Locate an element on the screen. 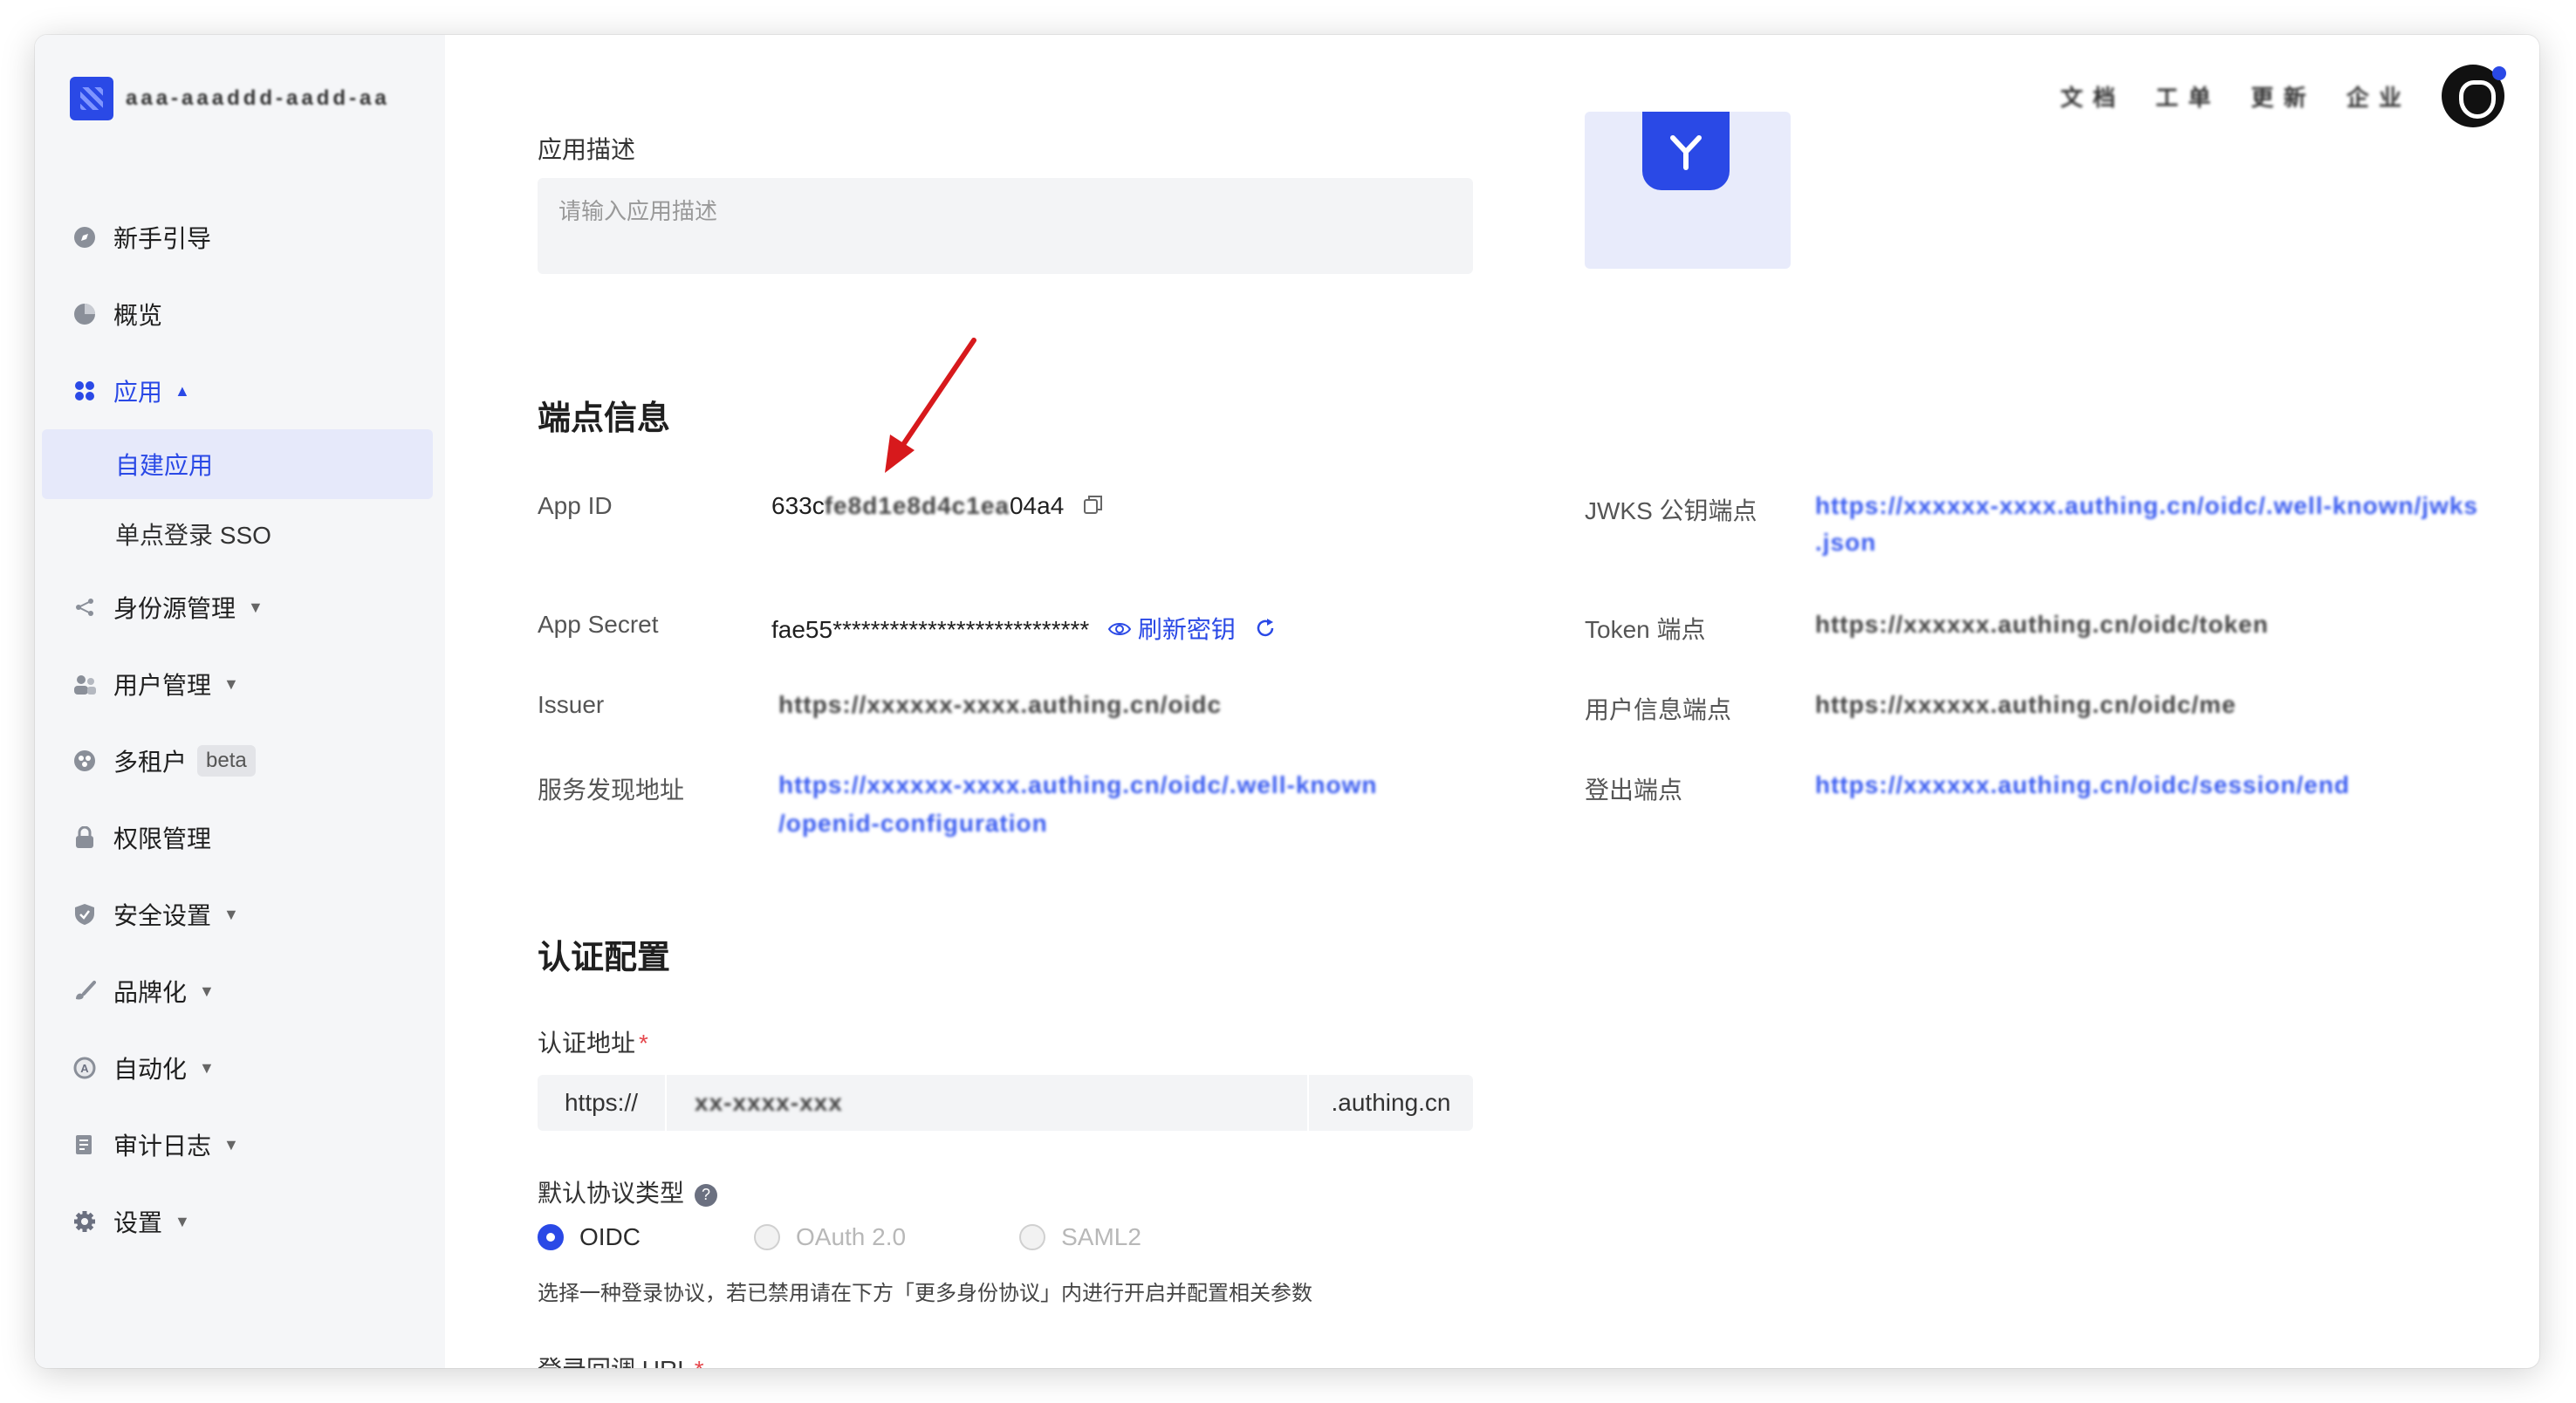 The image size is (2576, 1403). sidebar-item-label: 多租户 is located at coordinates (150, 762).